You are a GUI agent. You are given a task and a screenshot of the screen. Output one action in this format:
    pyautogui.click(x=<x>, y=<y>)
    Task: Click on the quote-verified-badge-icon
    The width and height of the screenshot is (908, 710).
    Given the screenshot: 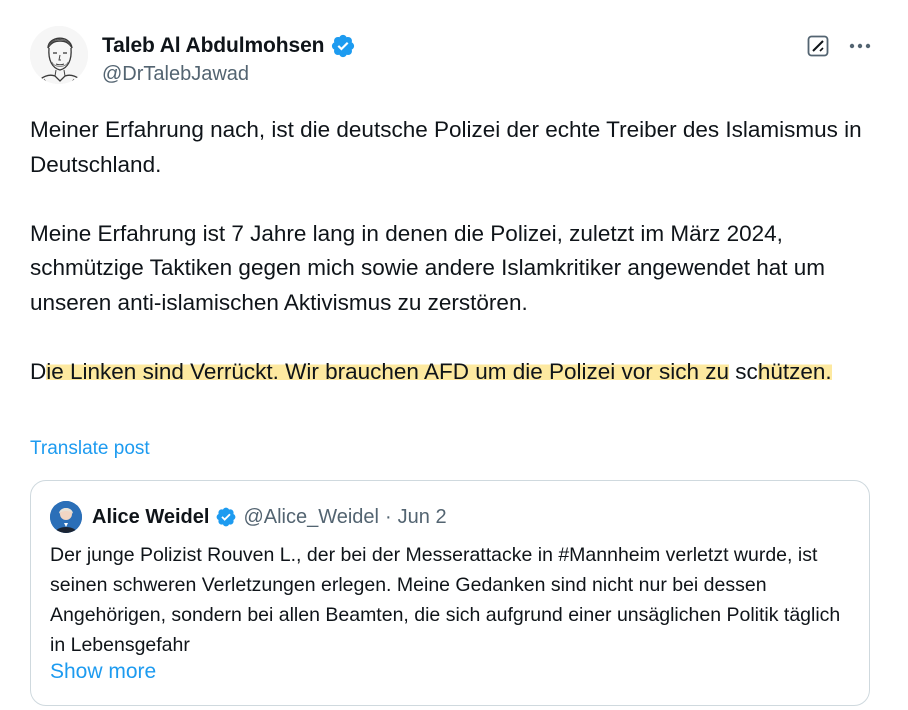 What is the action you would take?
    pyautogui.click(x=226, y=517)
    